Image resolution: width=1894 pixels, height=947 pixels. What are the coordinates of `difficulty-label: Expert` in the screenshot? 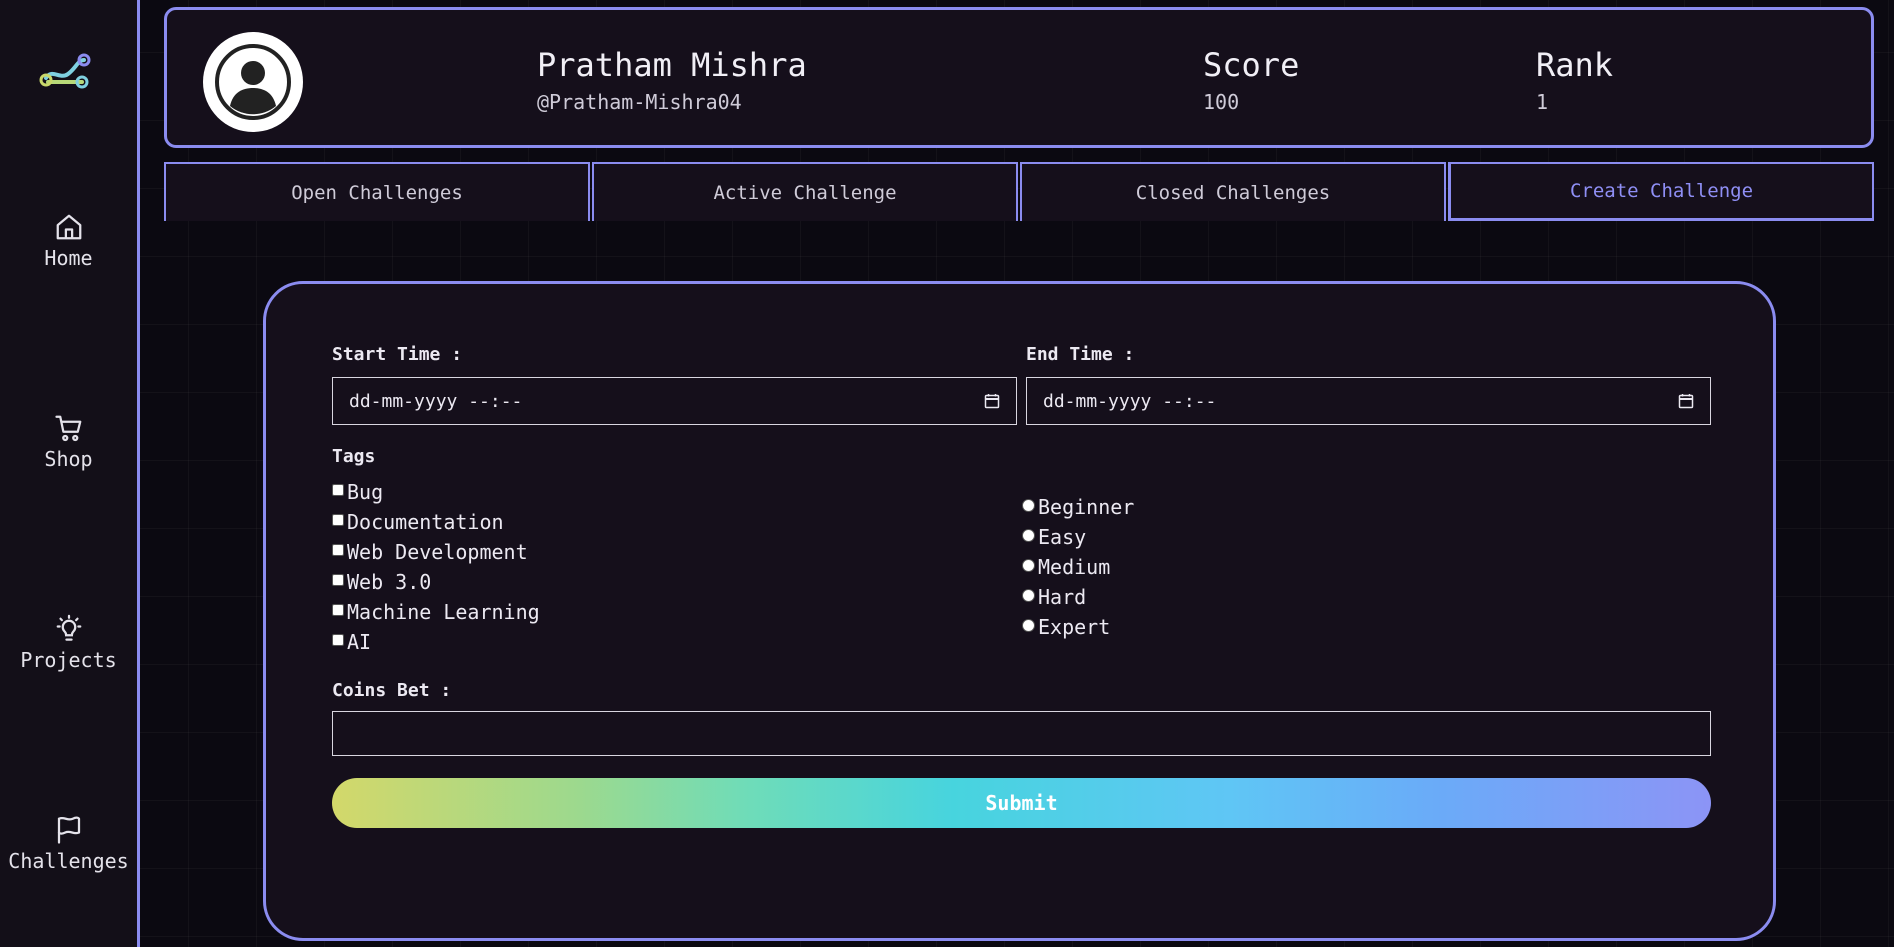 It's located at (1074, 627).